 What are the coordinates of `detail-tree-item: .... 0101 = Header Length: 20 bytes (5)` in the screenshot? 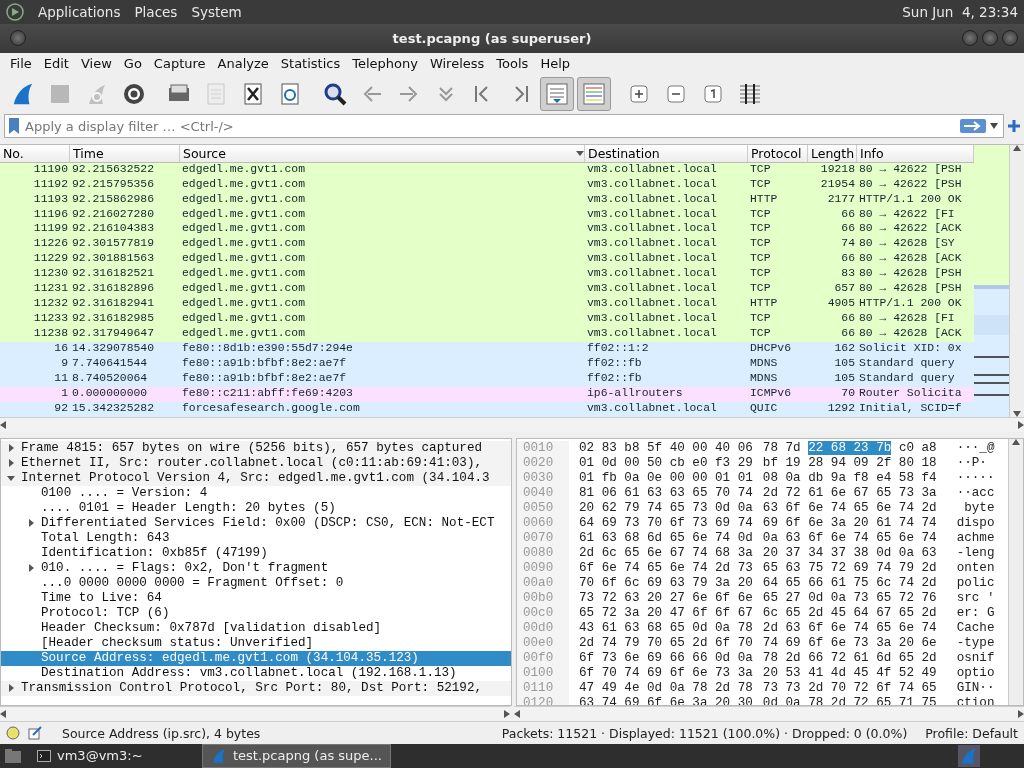 It's located at (256, 508).